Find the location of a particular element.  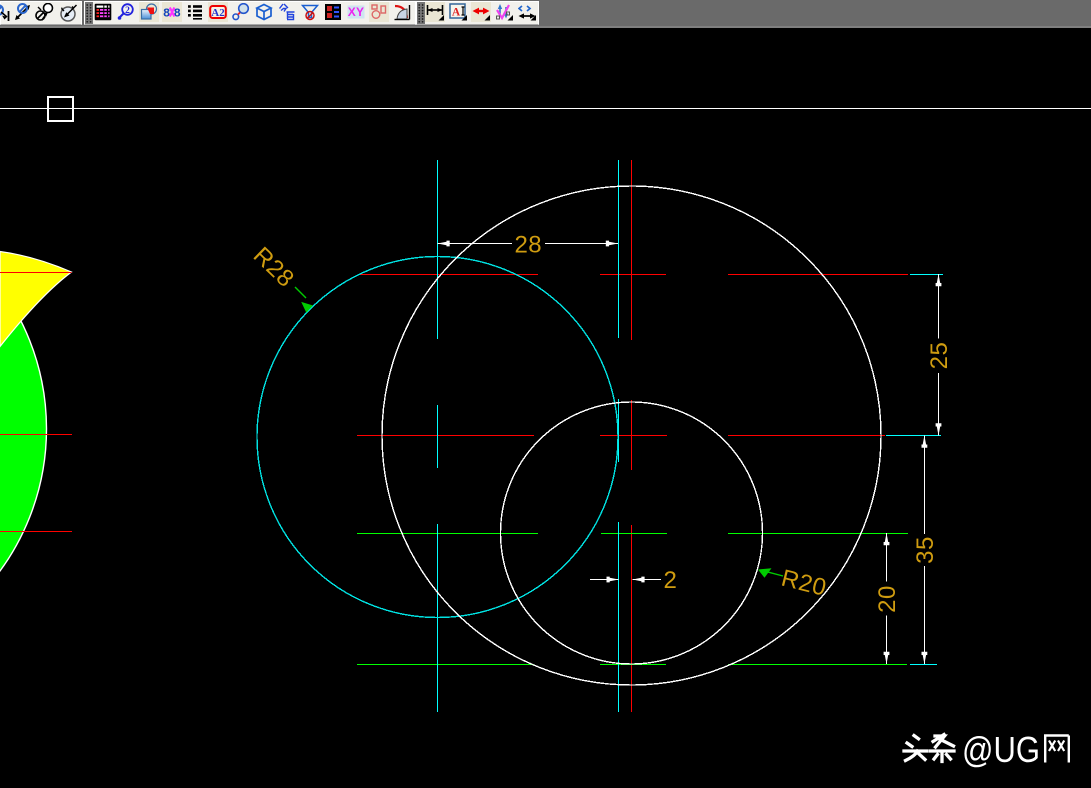

svg-text: @UG is located at coordinates (1001, 750).